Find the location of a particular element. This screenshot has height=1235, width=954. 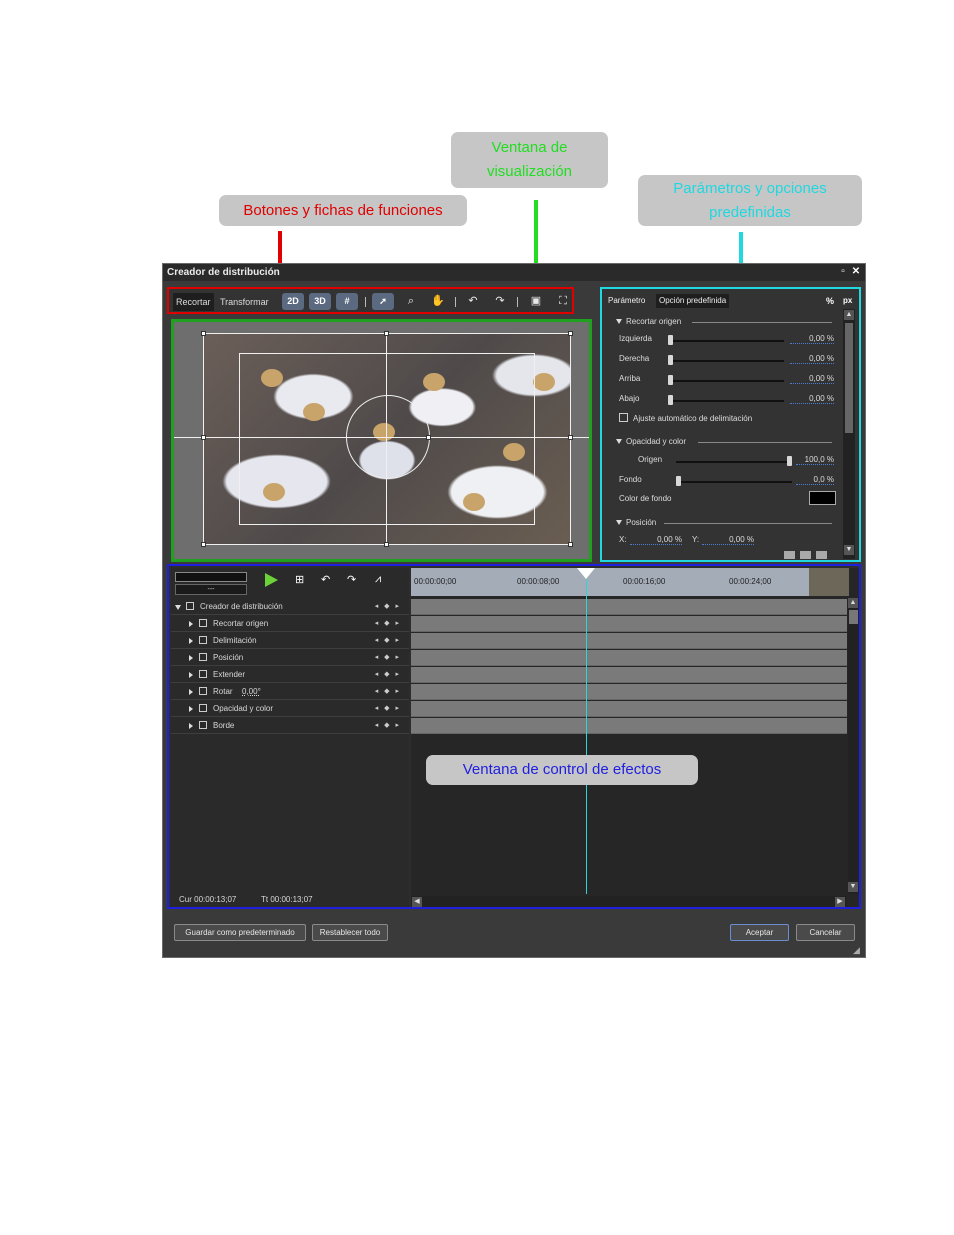

effect-row-extend: Extender ◂ ◆ ▸ is located at coordinates (290, 675).